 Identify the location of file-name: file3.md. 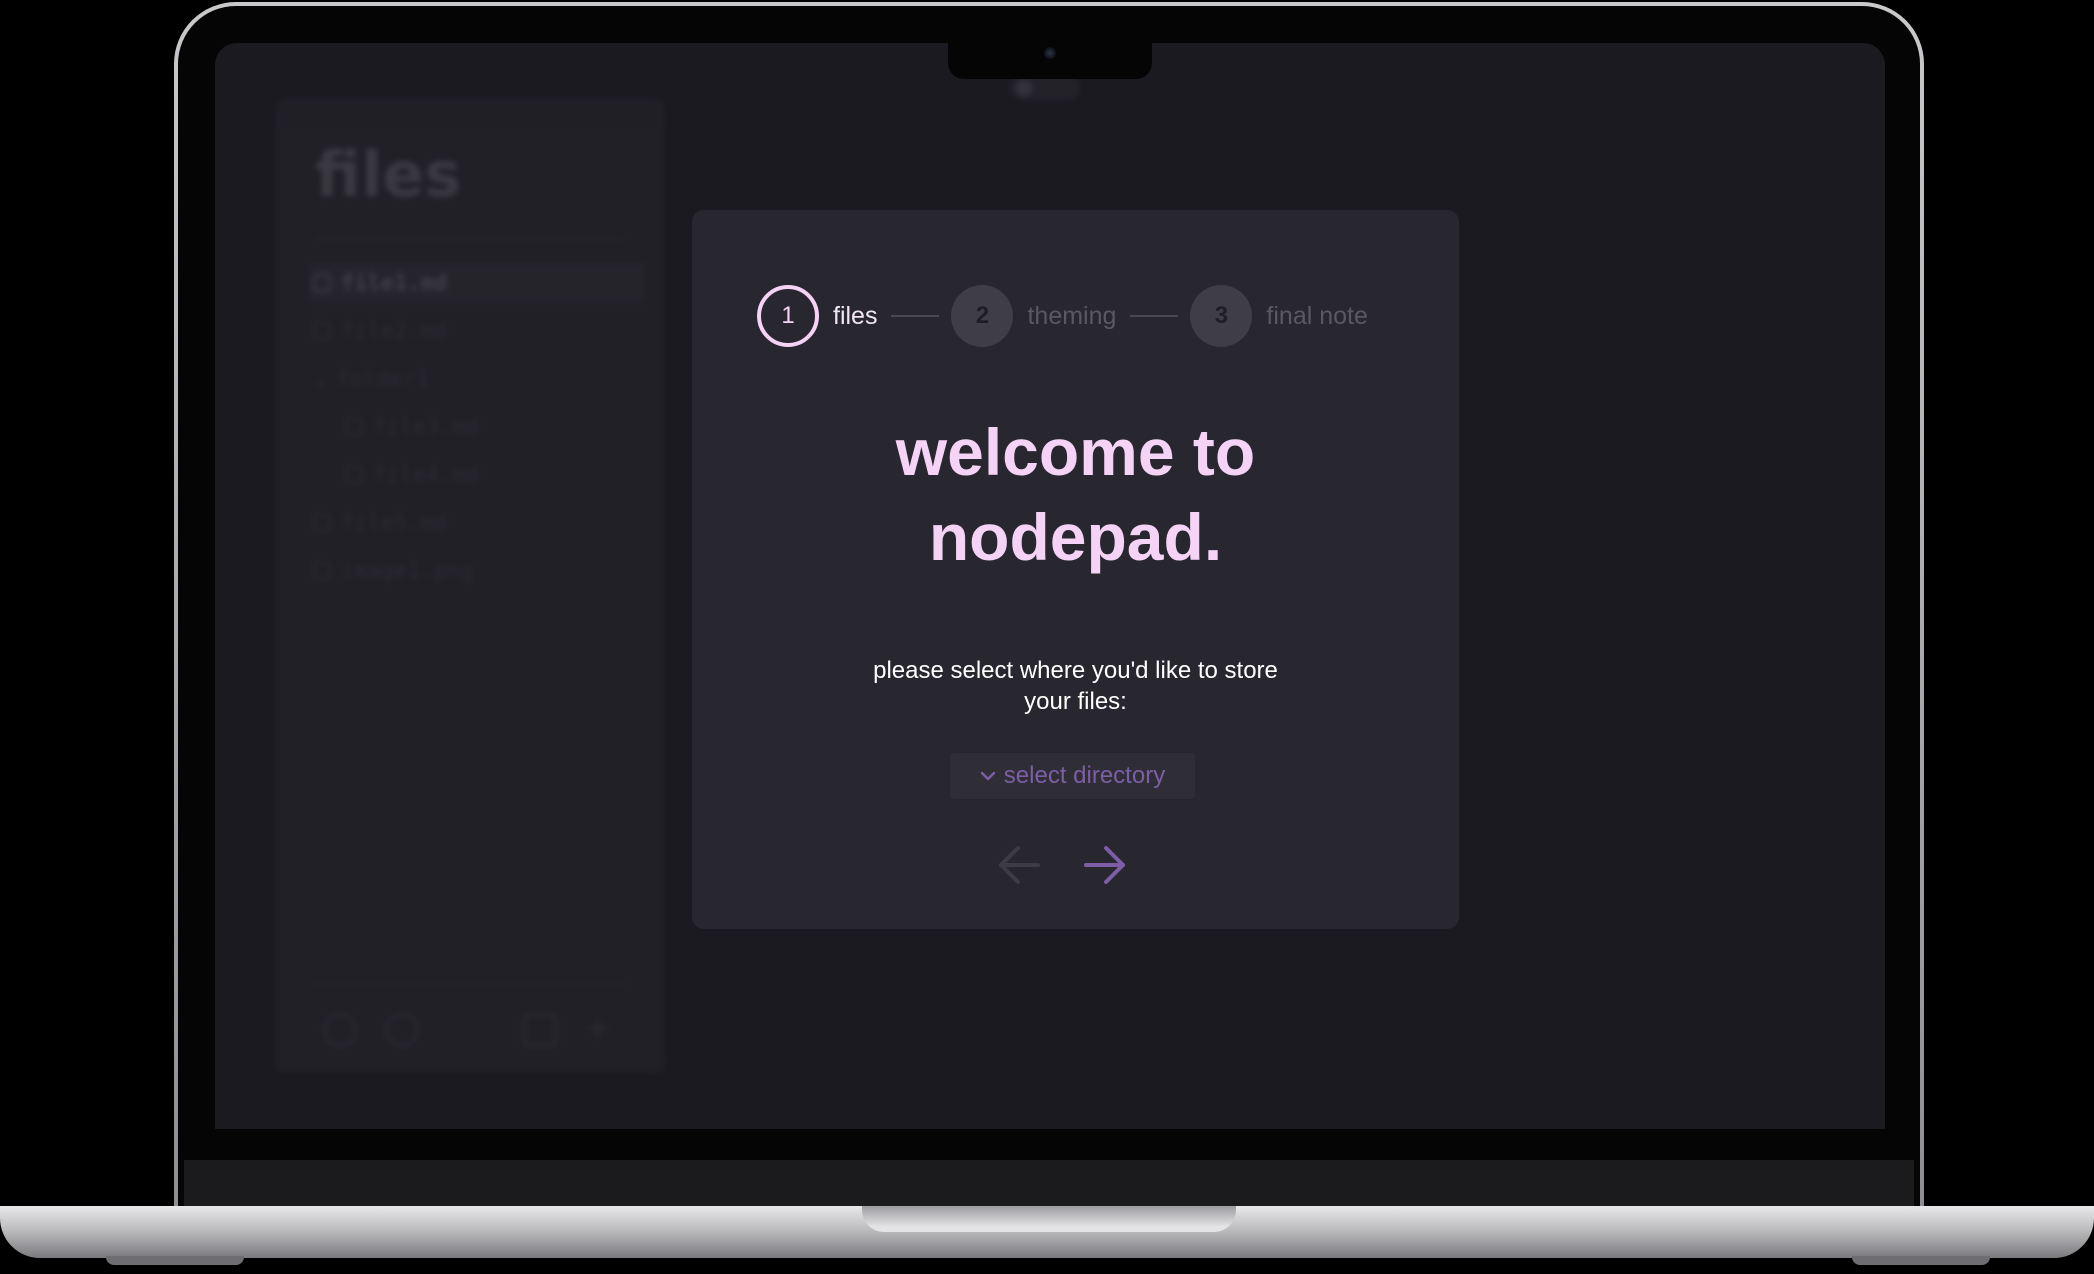
(426, 427).